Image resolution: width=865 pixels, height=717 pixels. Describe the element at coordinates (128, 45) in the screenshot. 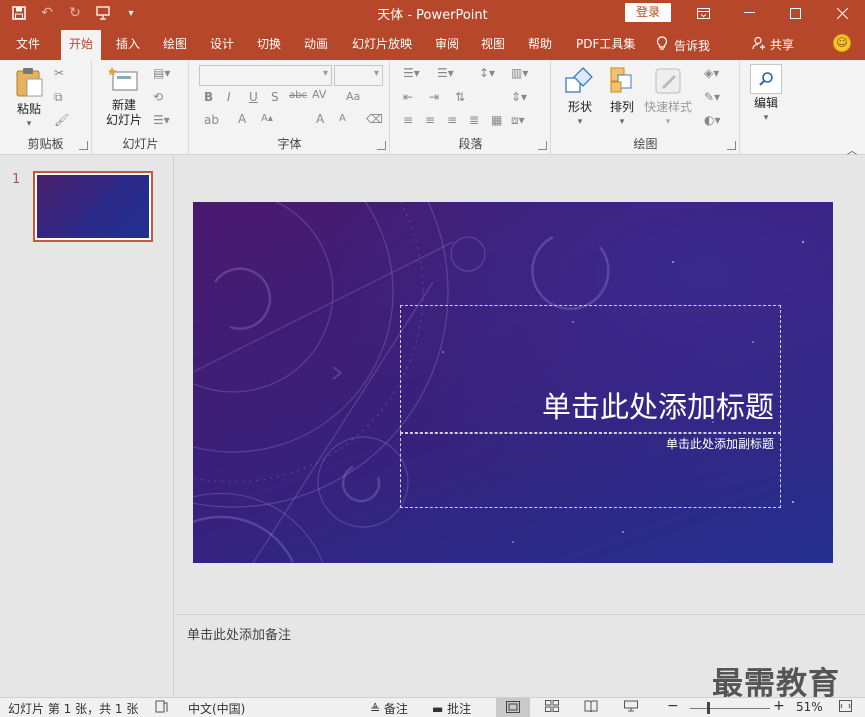

I see `tab-insert: 插入` at that location.